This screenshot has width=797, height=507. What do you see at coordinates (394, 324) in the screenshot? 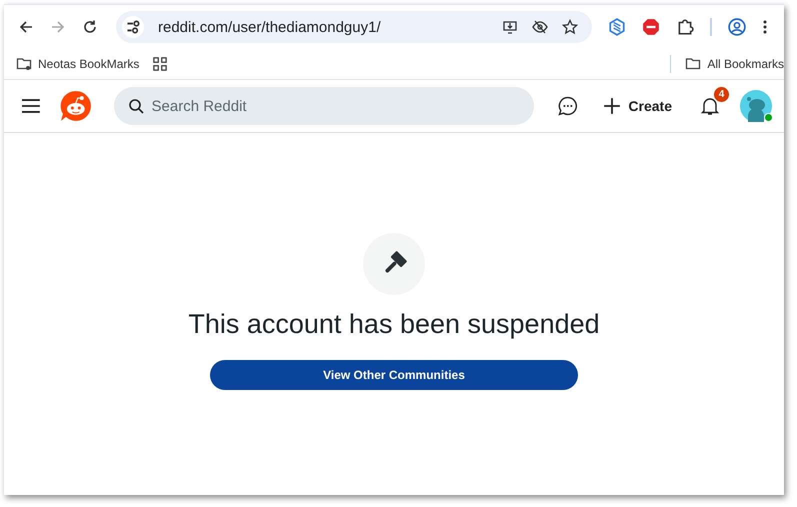
I see `suspended-message: This account has been suspended` at bounding box center [394, 324].